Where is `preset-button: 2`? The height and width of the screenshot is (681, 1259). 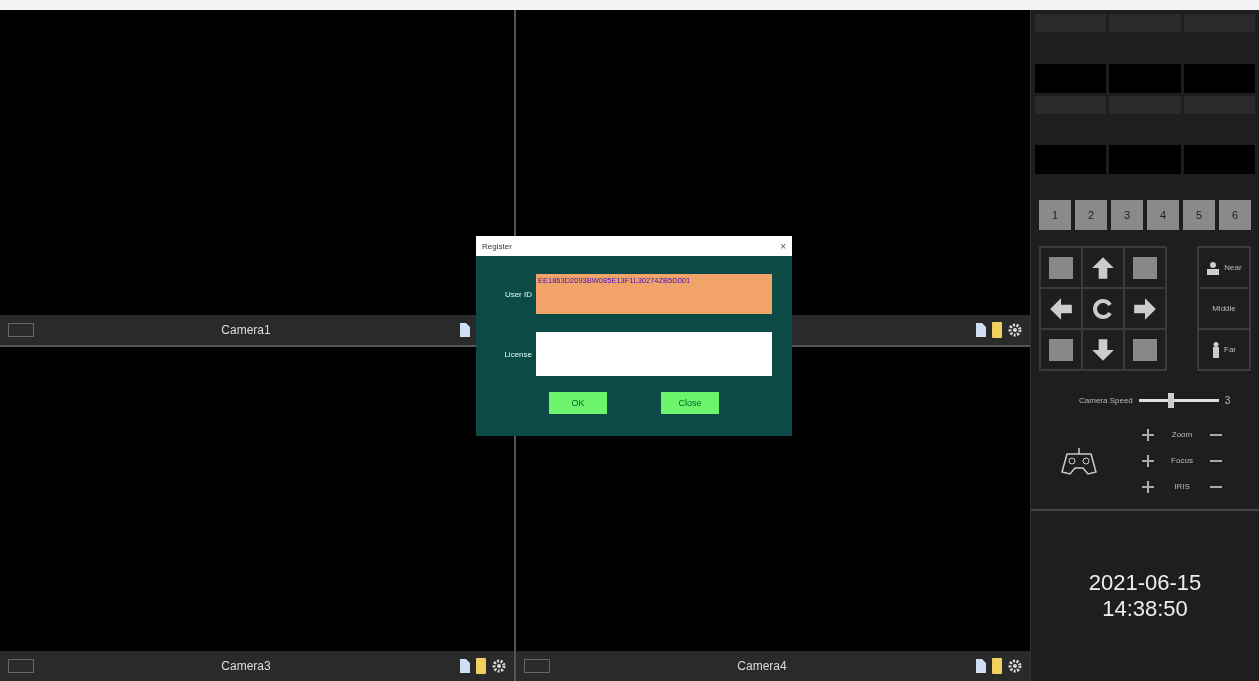 preset-button: 2 is located at coordinates (1091, 215).